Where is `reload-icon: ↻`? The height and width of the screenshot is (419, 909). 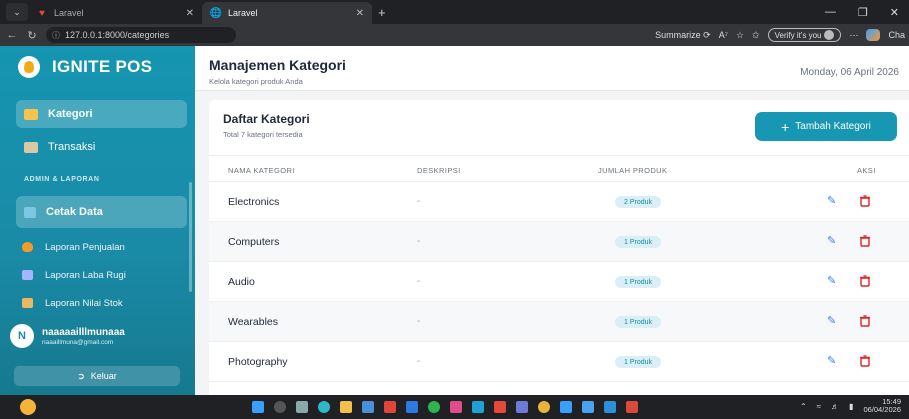
reload-icon: ↻ is located at coordinates (32, 35).